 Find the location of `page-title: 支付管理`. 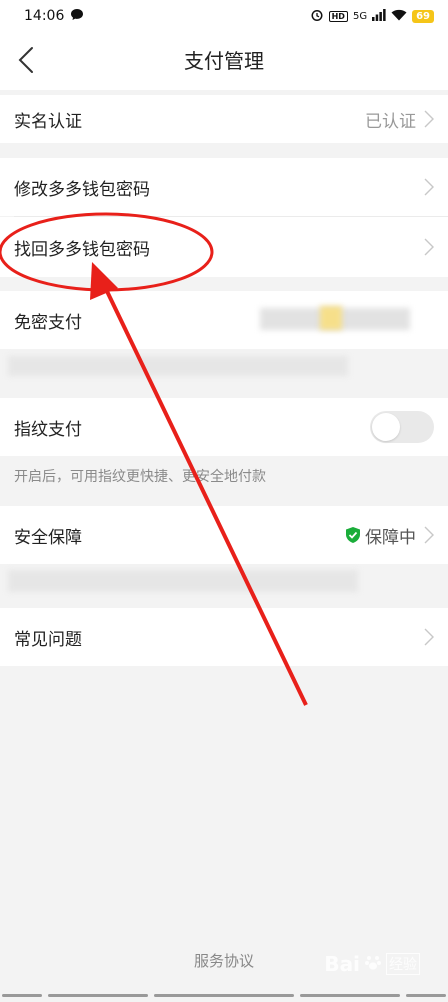

page-title: 支付管理 is located at coordinates (224, 61).